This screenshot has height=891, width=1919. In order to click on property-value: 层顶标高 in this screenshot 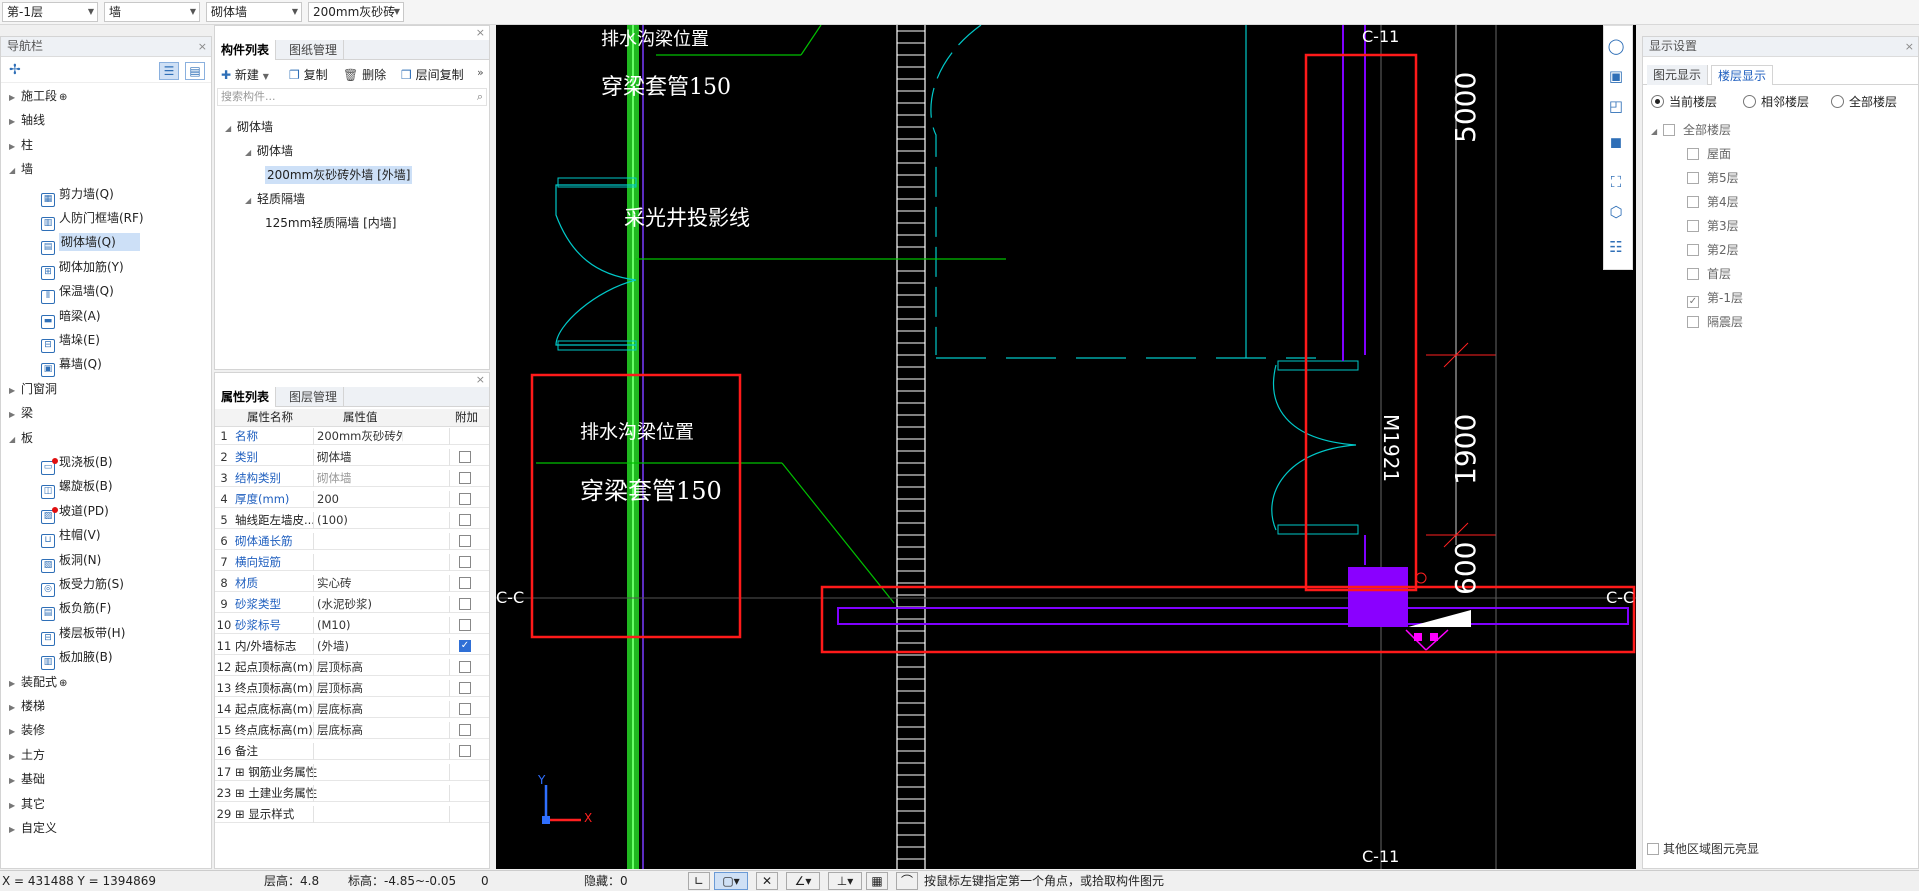, I will do `click(360, 667)`.